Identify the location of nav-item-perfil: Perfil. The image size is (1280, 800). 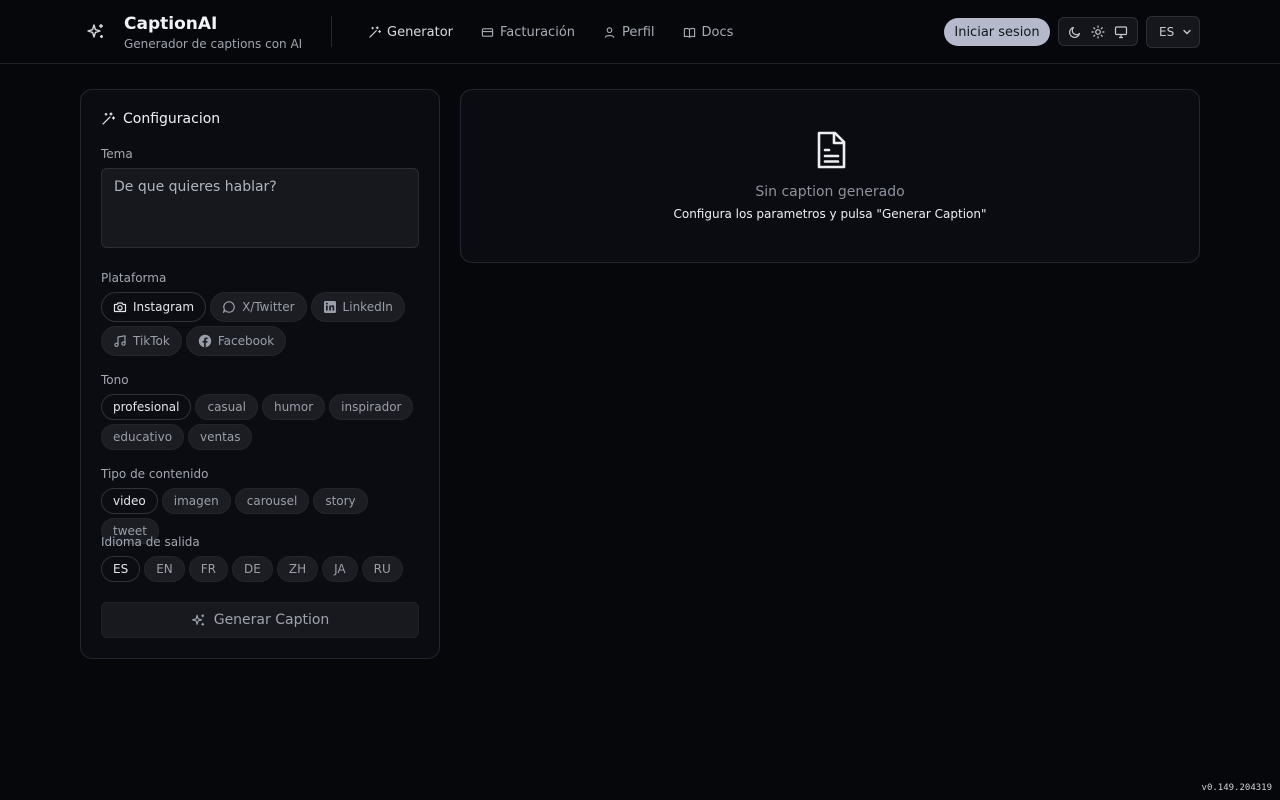
(629, 32).